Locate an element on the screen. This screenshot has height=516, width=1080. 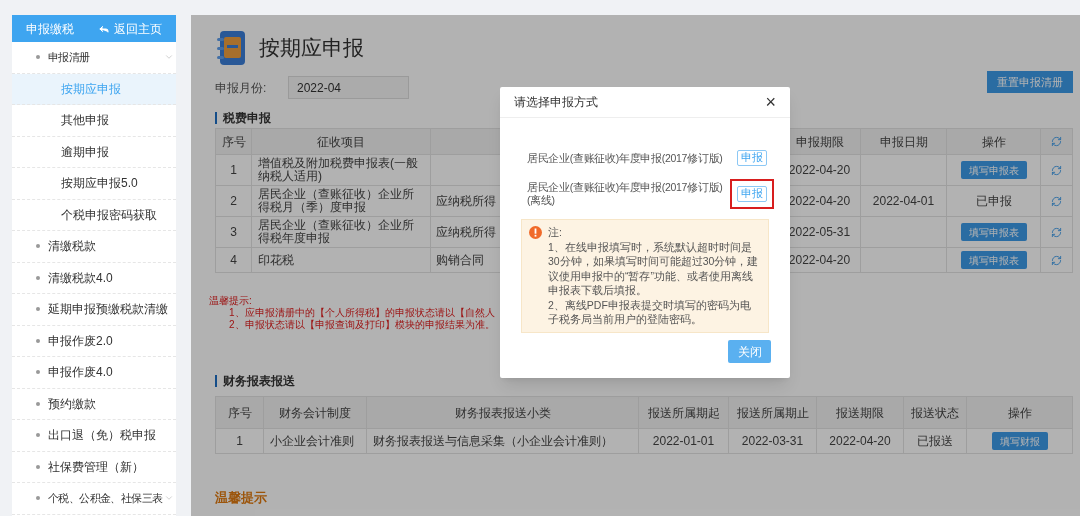
status-text: 已申报 is located at coordinates (993, 201).